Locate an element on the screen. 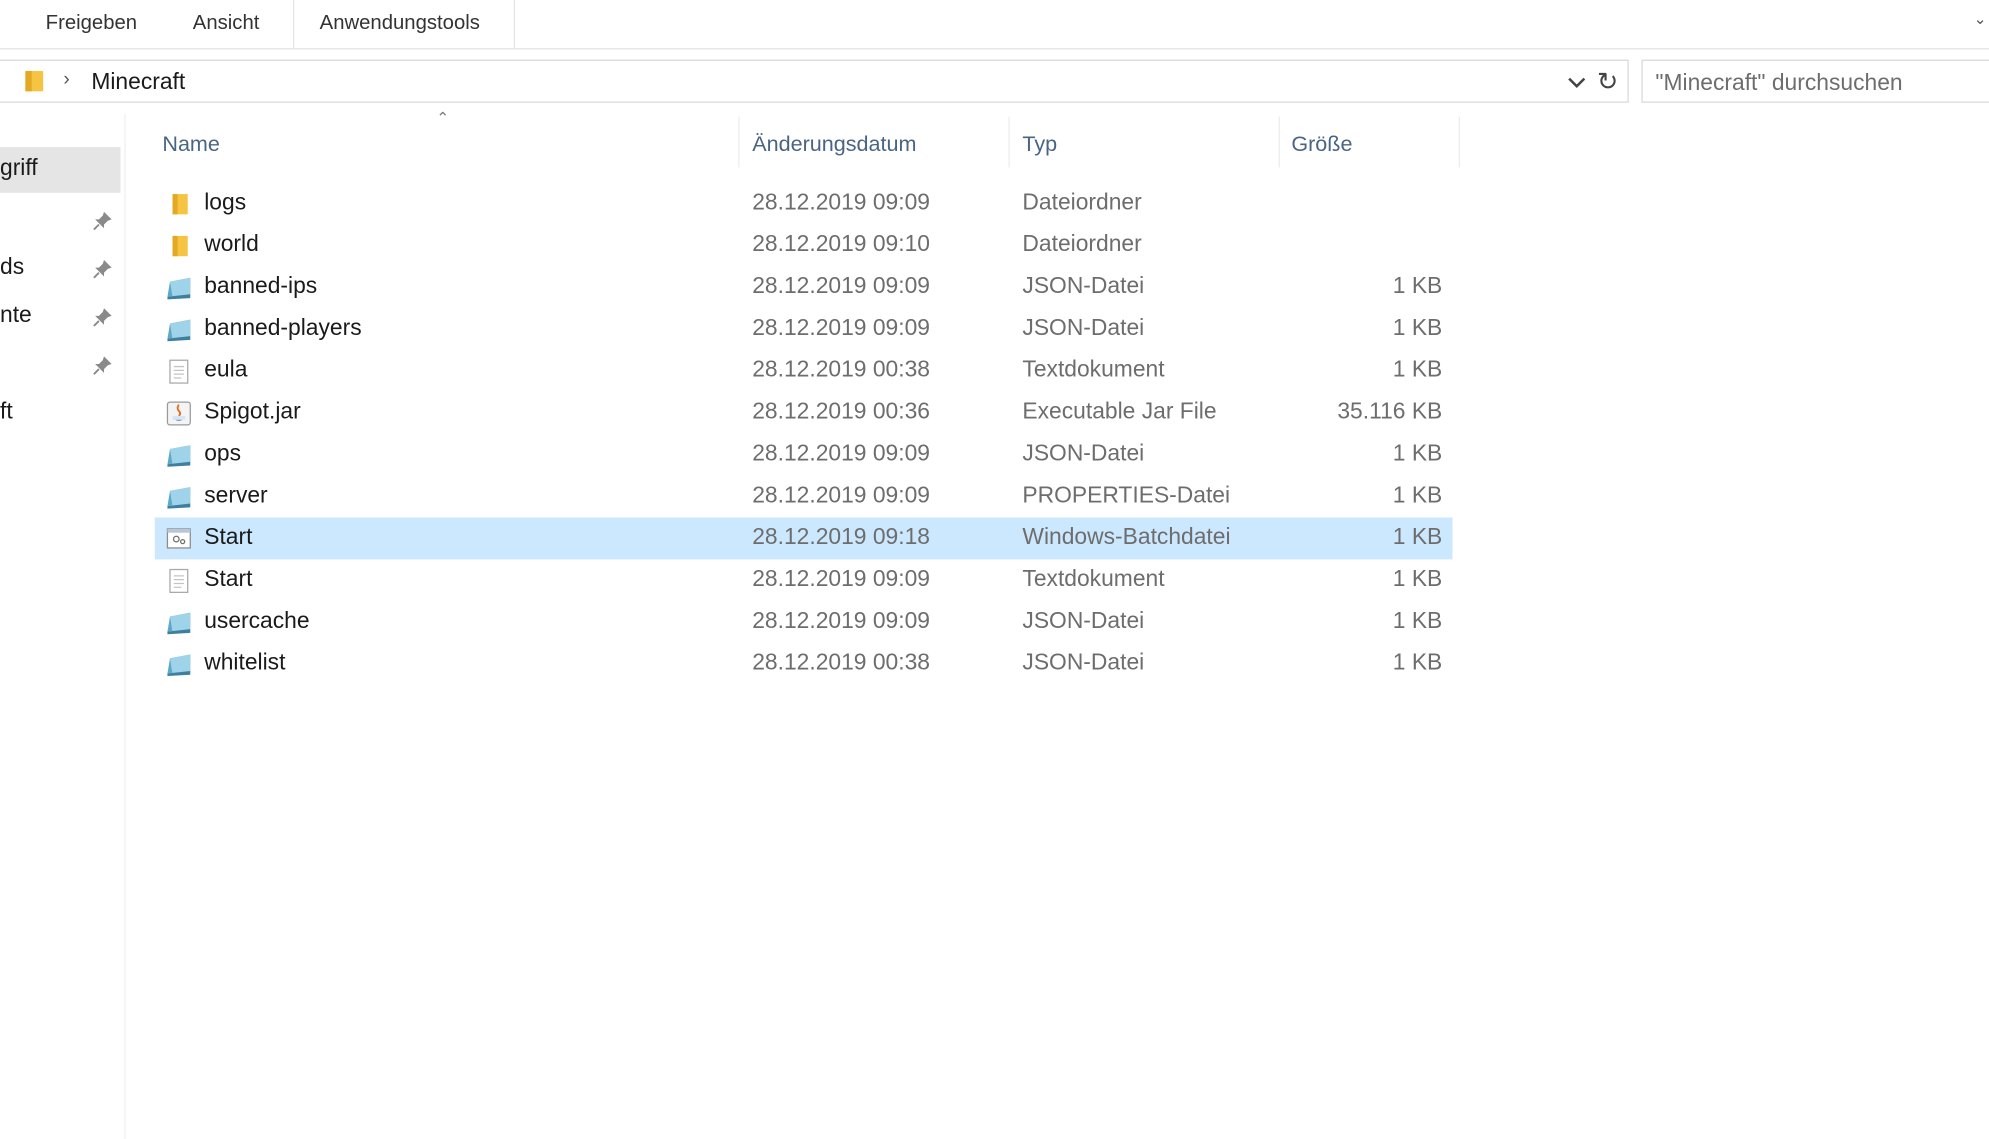 The height and width of the screenshot is (1139, 1989). tab-freigeben: Freigeben is located at coordinates (91, 24).